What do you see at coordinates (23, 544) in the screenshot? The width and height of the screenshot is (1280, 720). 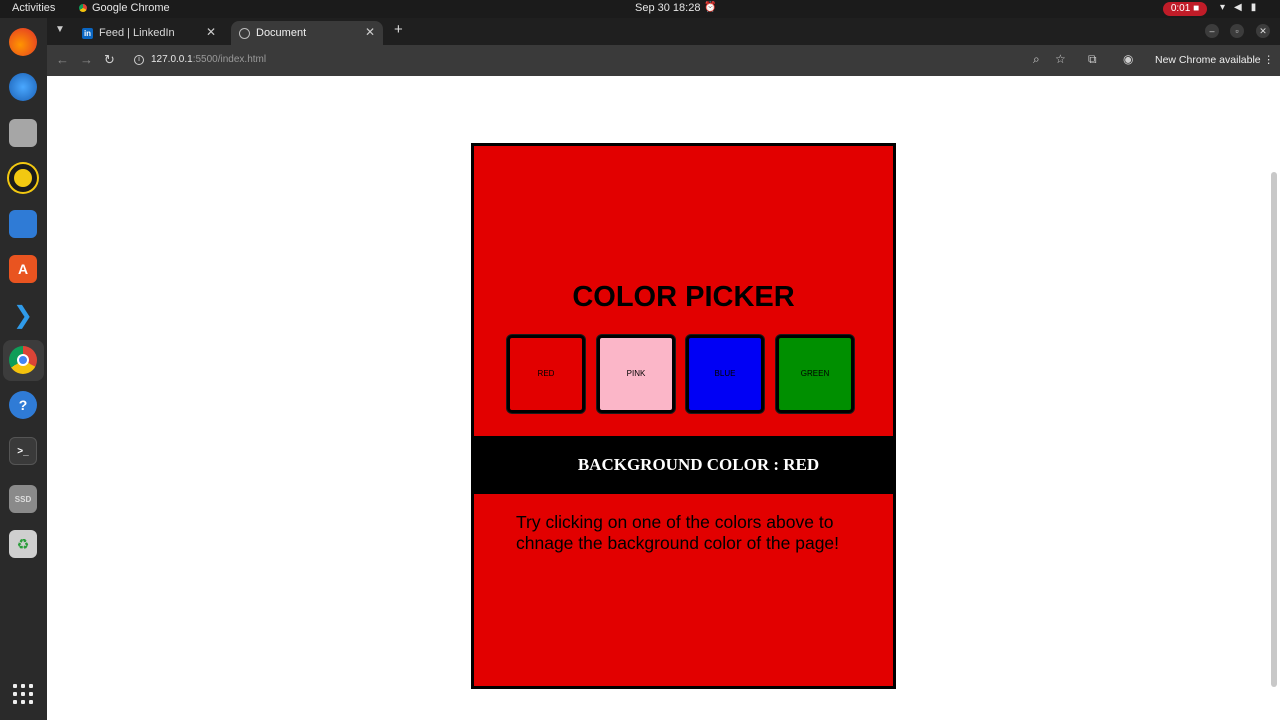 I see `trash-icon: ♻` at bounding box center [23, 544].